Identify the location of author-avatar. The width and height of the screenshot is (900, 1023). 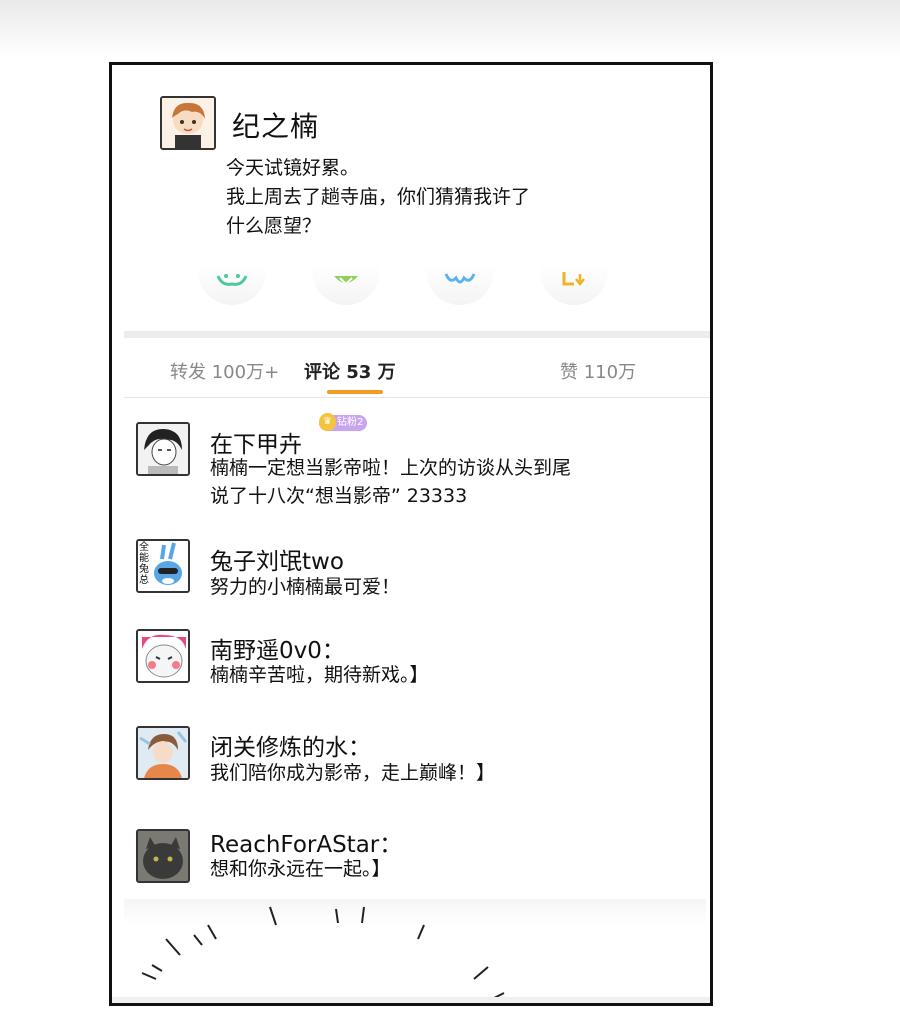
(188, 123).